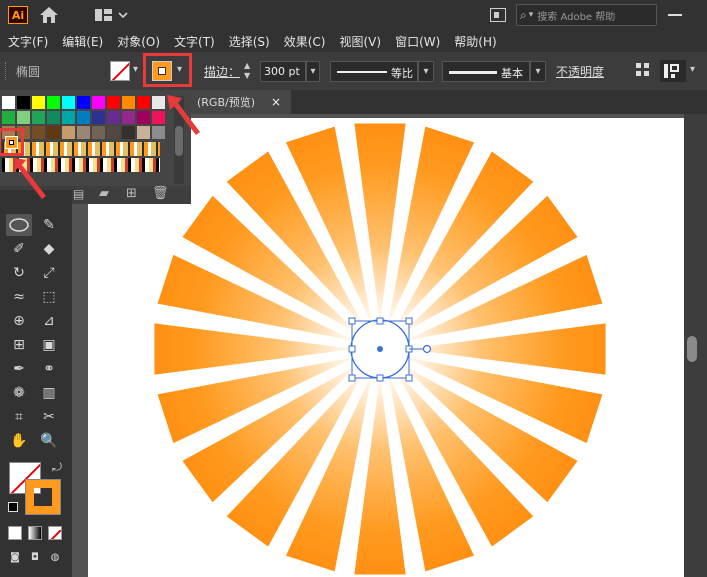  I want to click on vertical-scrollbar, so click(695, 345).